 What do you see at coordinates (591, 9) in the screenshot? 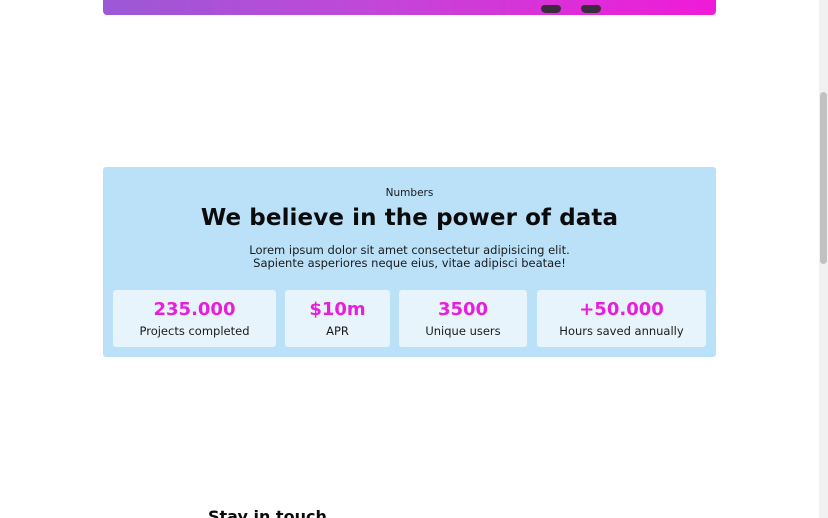
I see `illustration-right-shoe` at bounding box center [591, 9].